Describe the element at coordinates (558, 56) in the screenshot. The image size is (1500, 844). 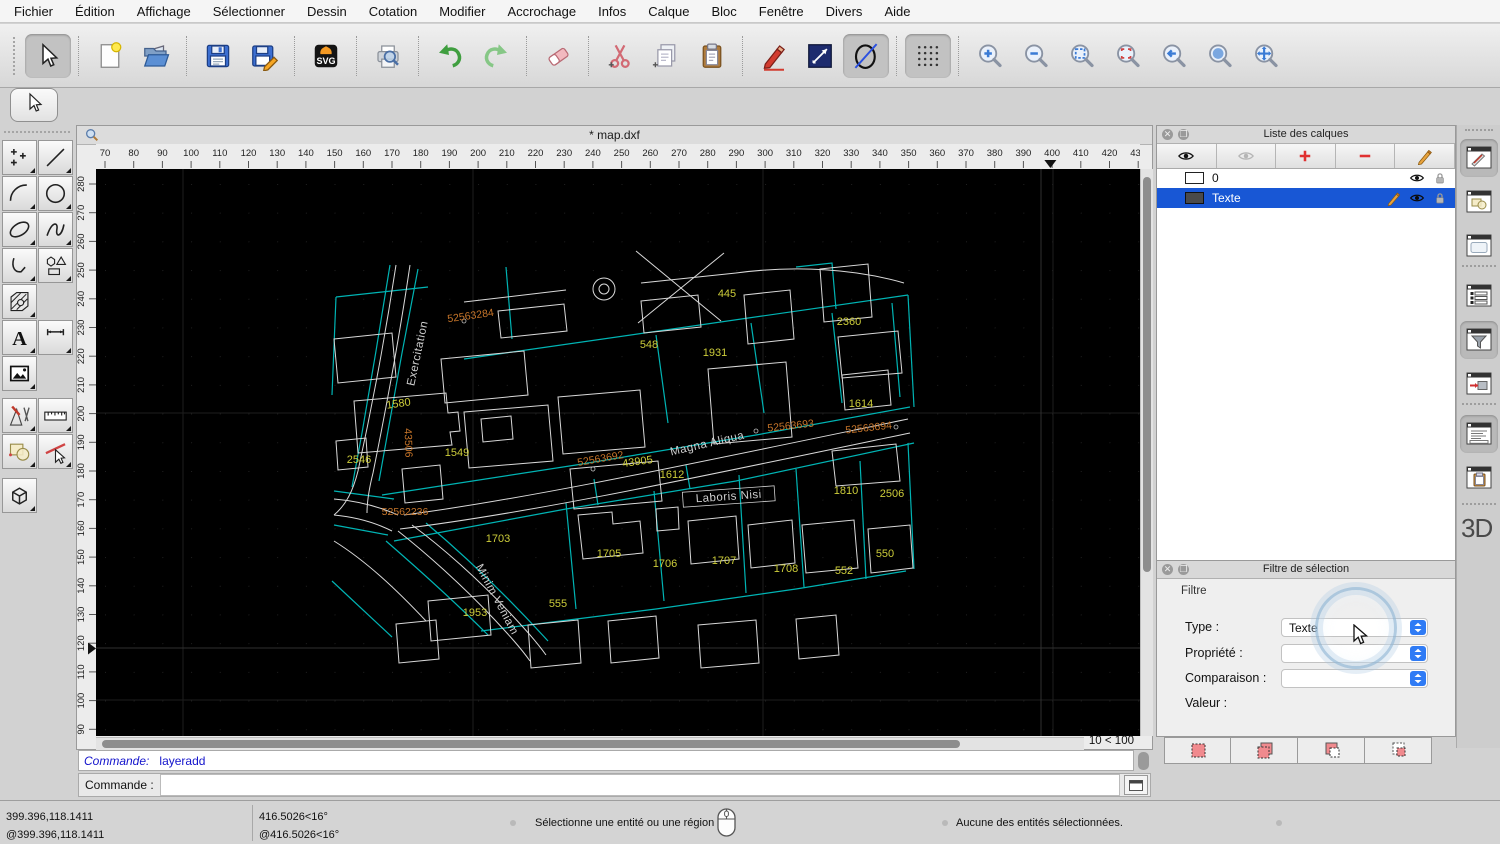
I see `erase-button` at that location.